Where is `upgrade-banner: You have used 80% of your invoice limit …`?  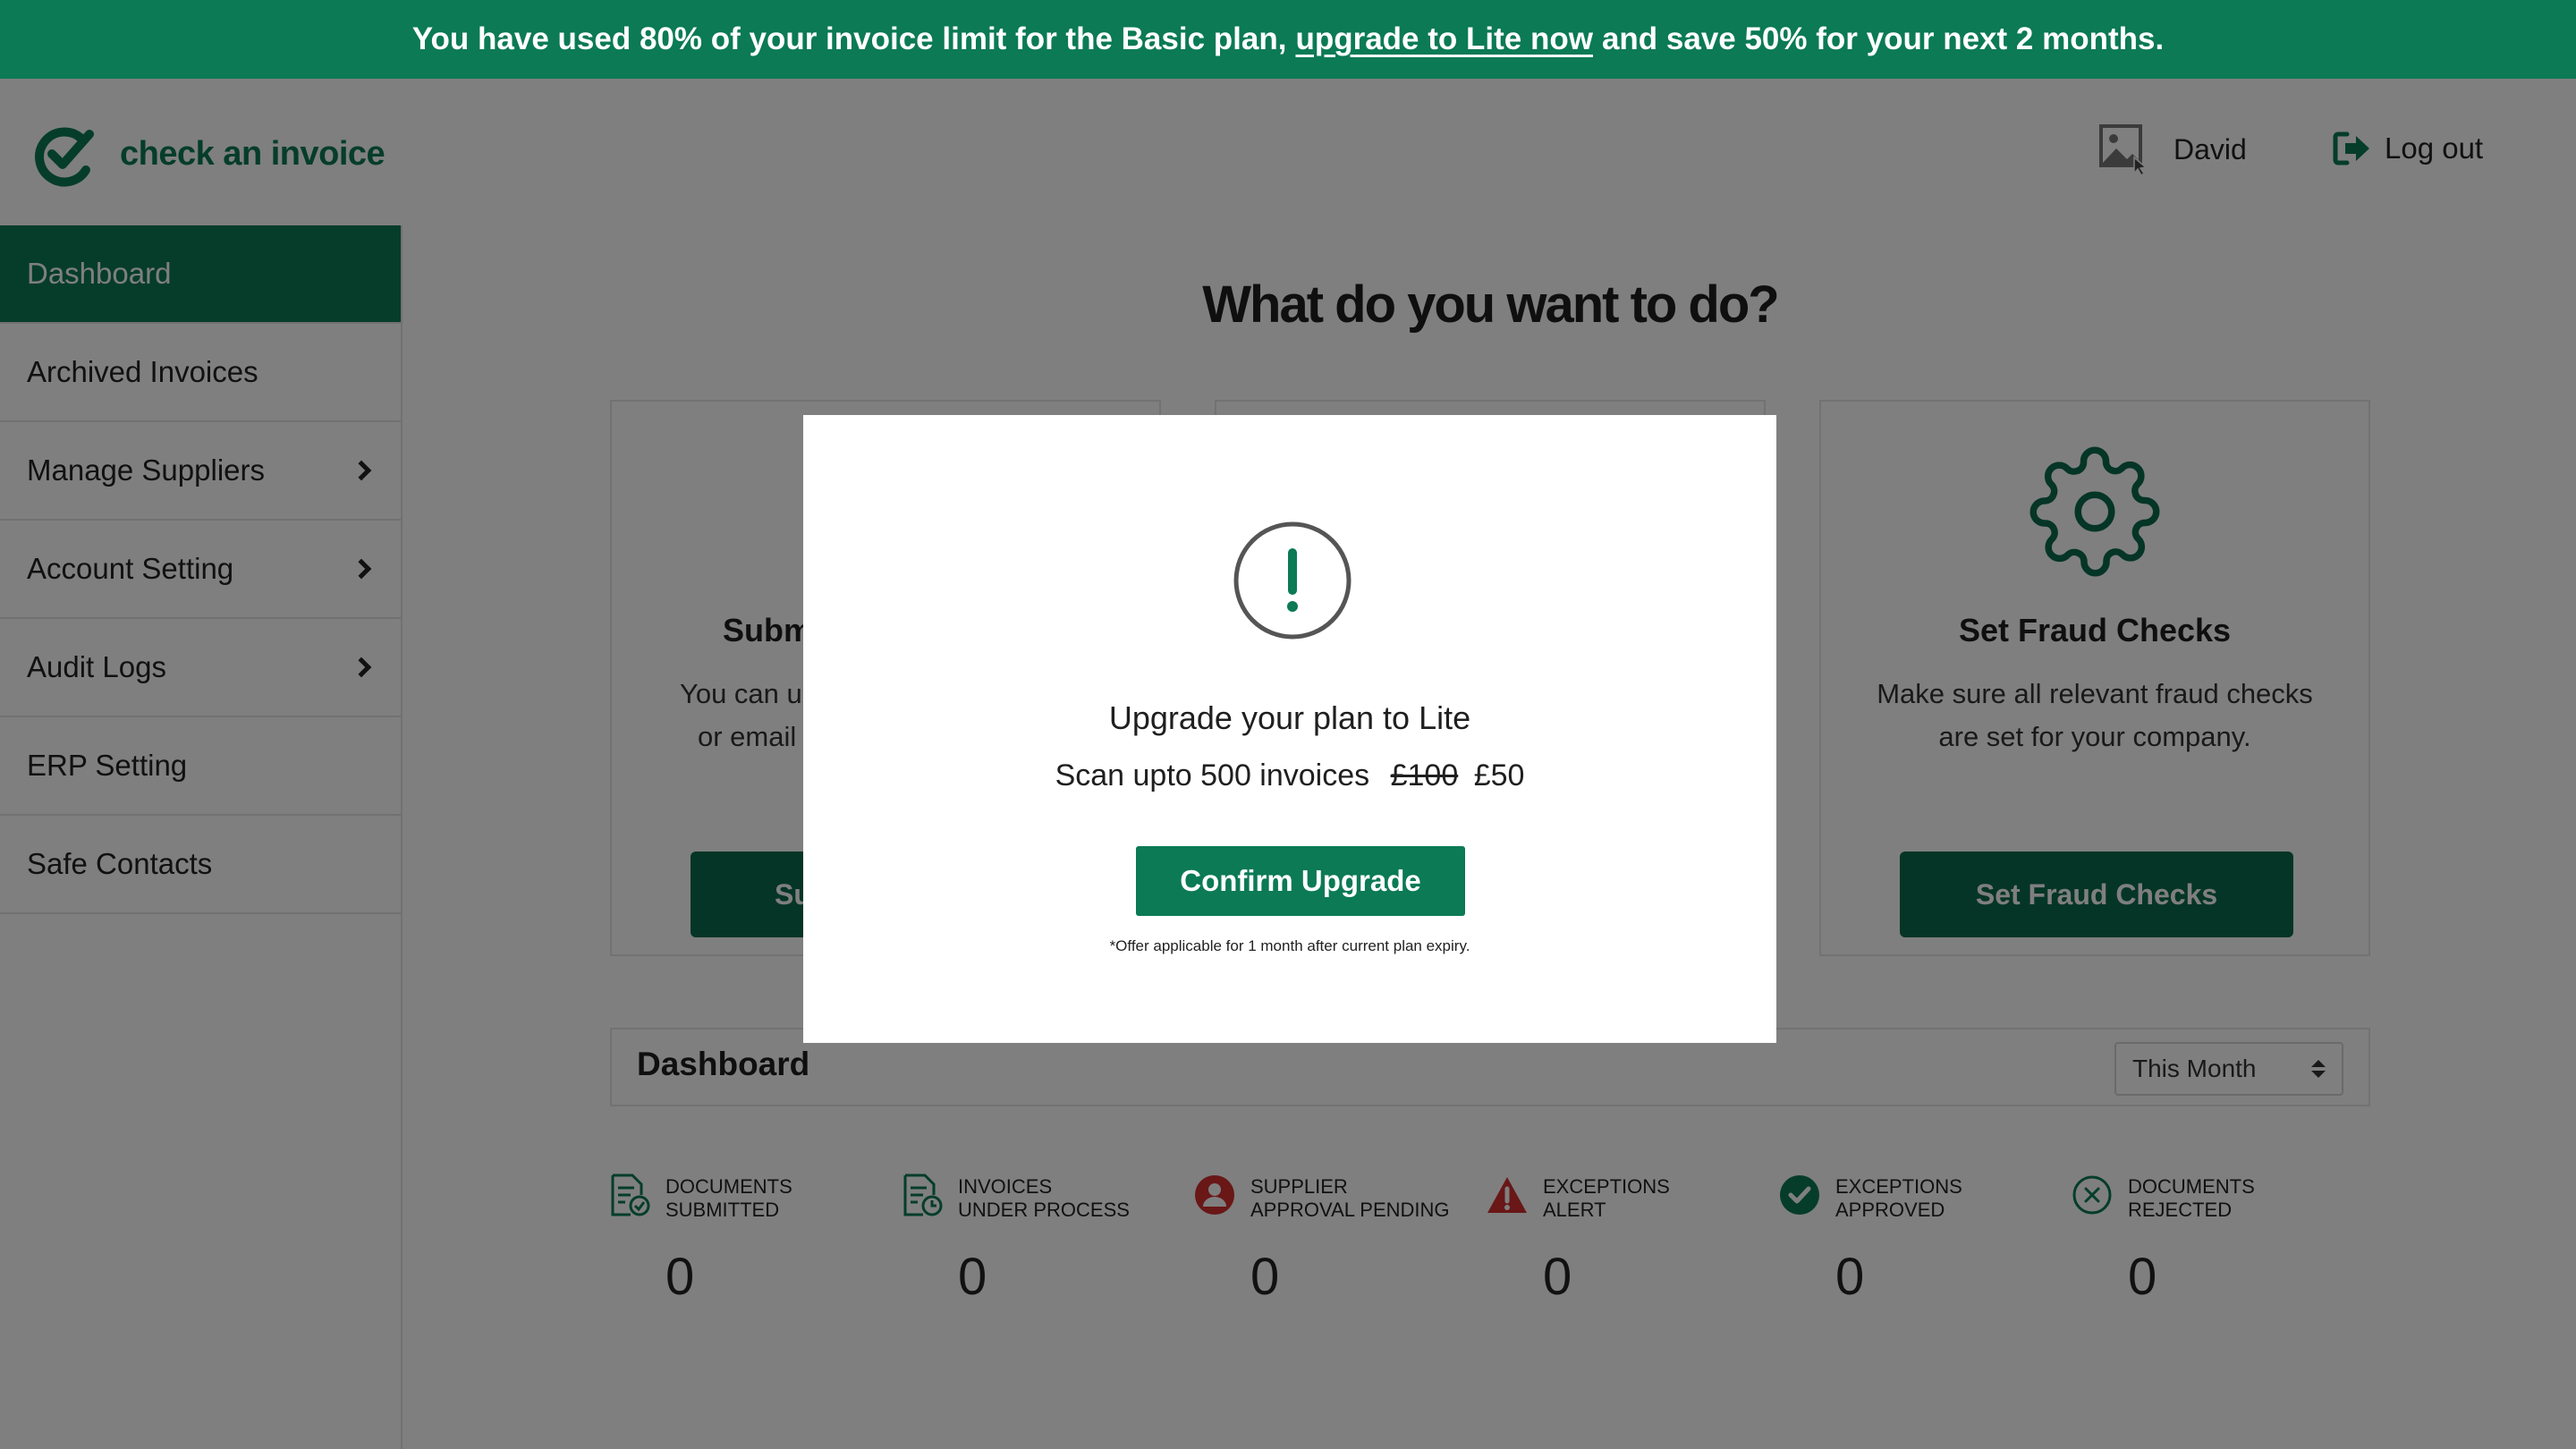
upgrade-banner: You have used 80% of your invoice limit … is located at coordinates (1288, 39).